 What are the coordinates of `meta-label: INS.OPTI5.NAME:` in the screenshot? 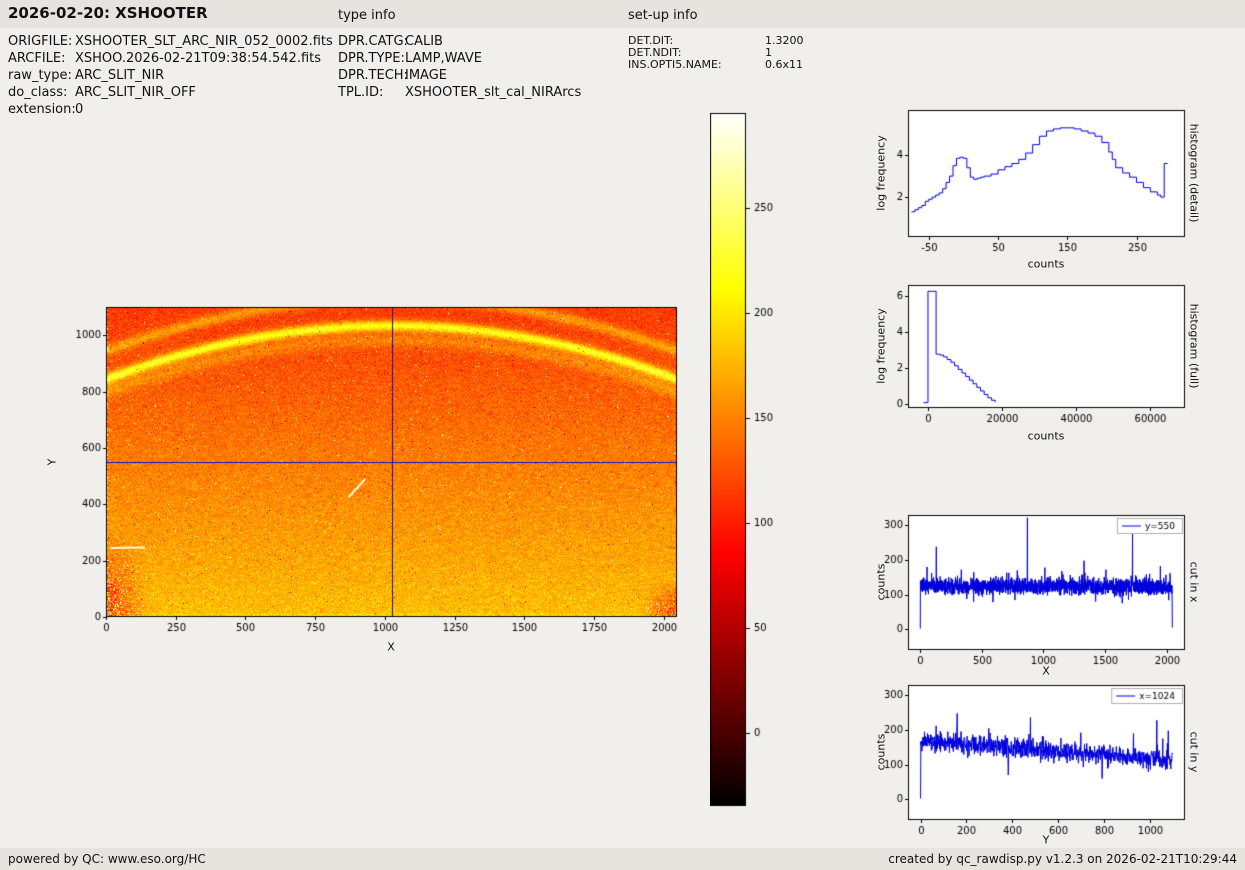 It's located at (675, 64).